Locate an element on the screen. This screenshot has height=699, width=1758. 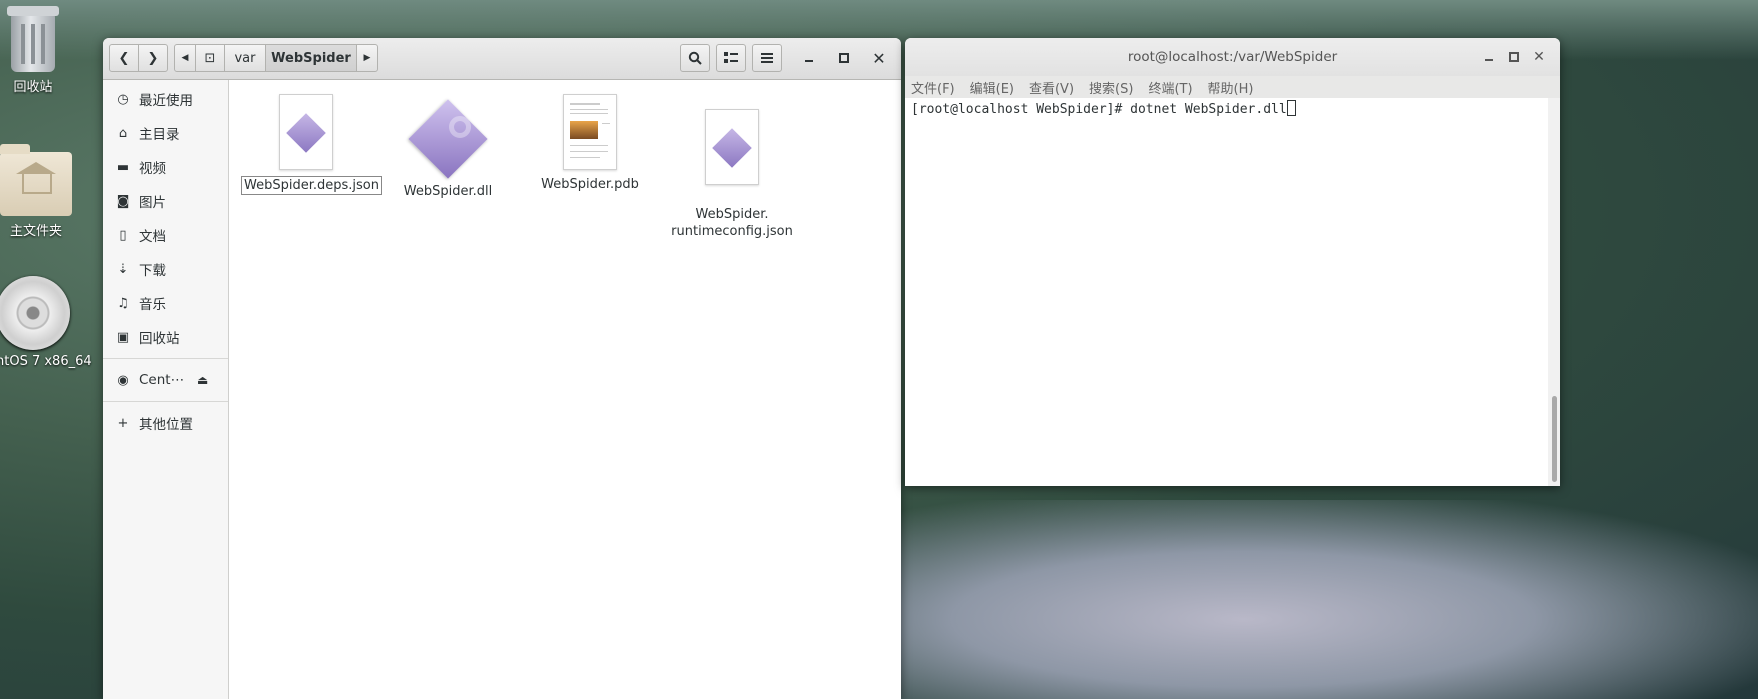
file-item: WebSpider.dll is located at coordinates (448, 147).